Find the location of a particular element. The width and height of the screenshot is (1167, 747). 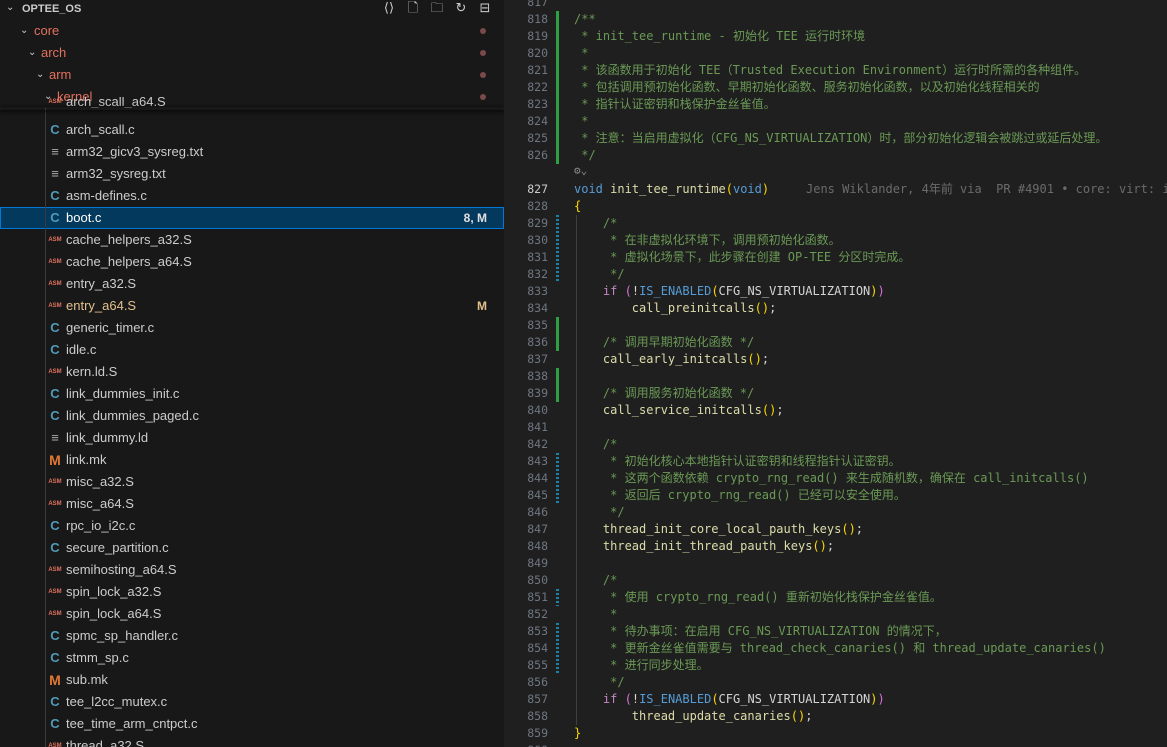

file-item-link-mk: Mlink.mk is located at coordinates (252, 460).